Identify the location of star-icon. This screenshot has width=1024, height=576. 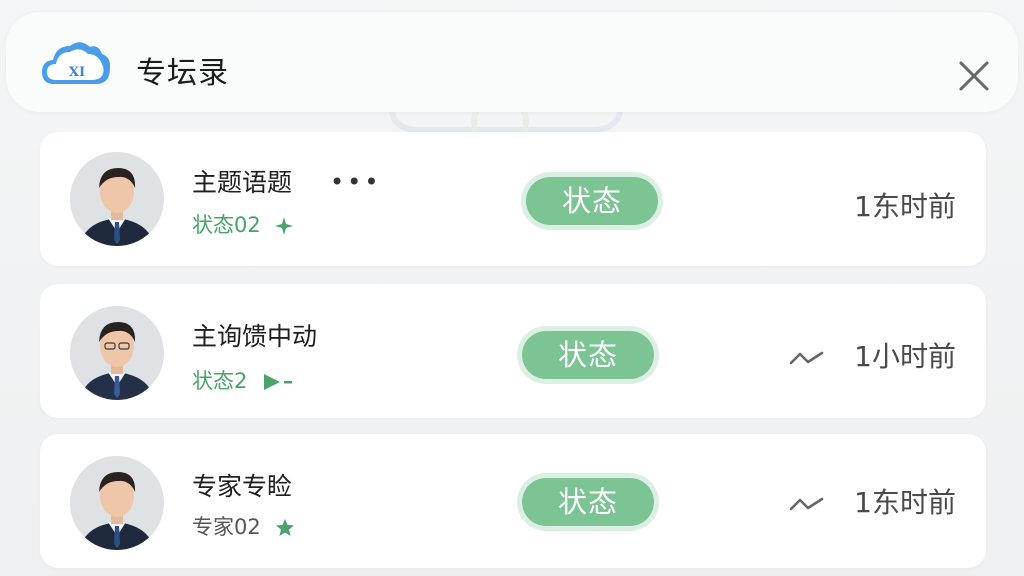
(285, 527).